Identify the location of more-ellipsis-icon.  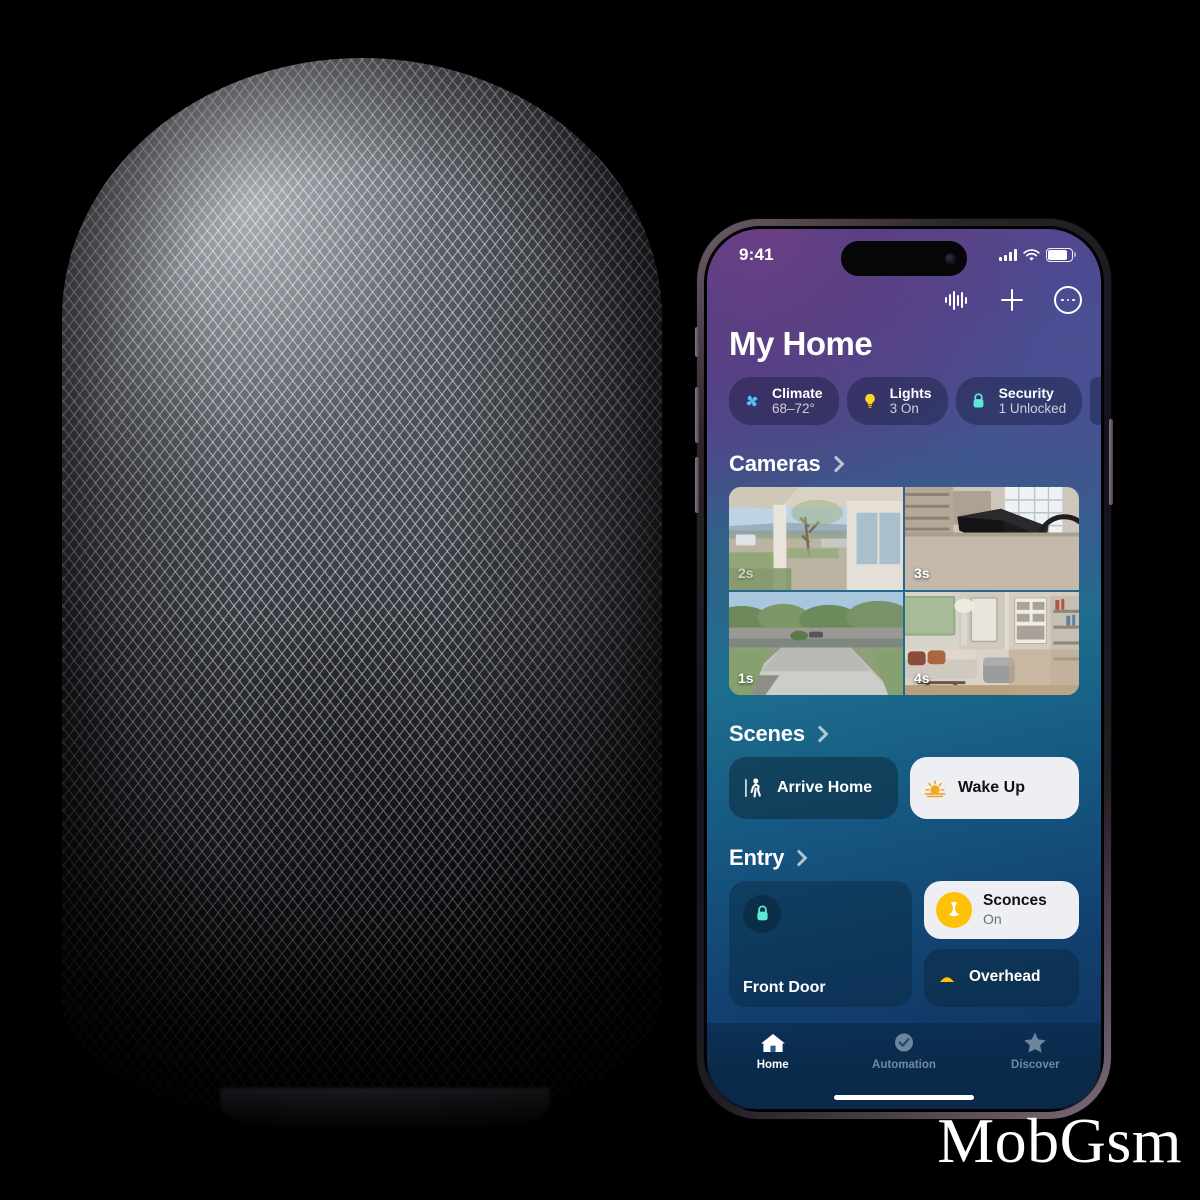
(1068, 300).